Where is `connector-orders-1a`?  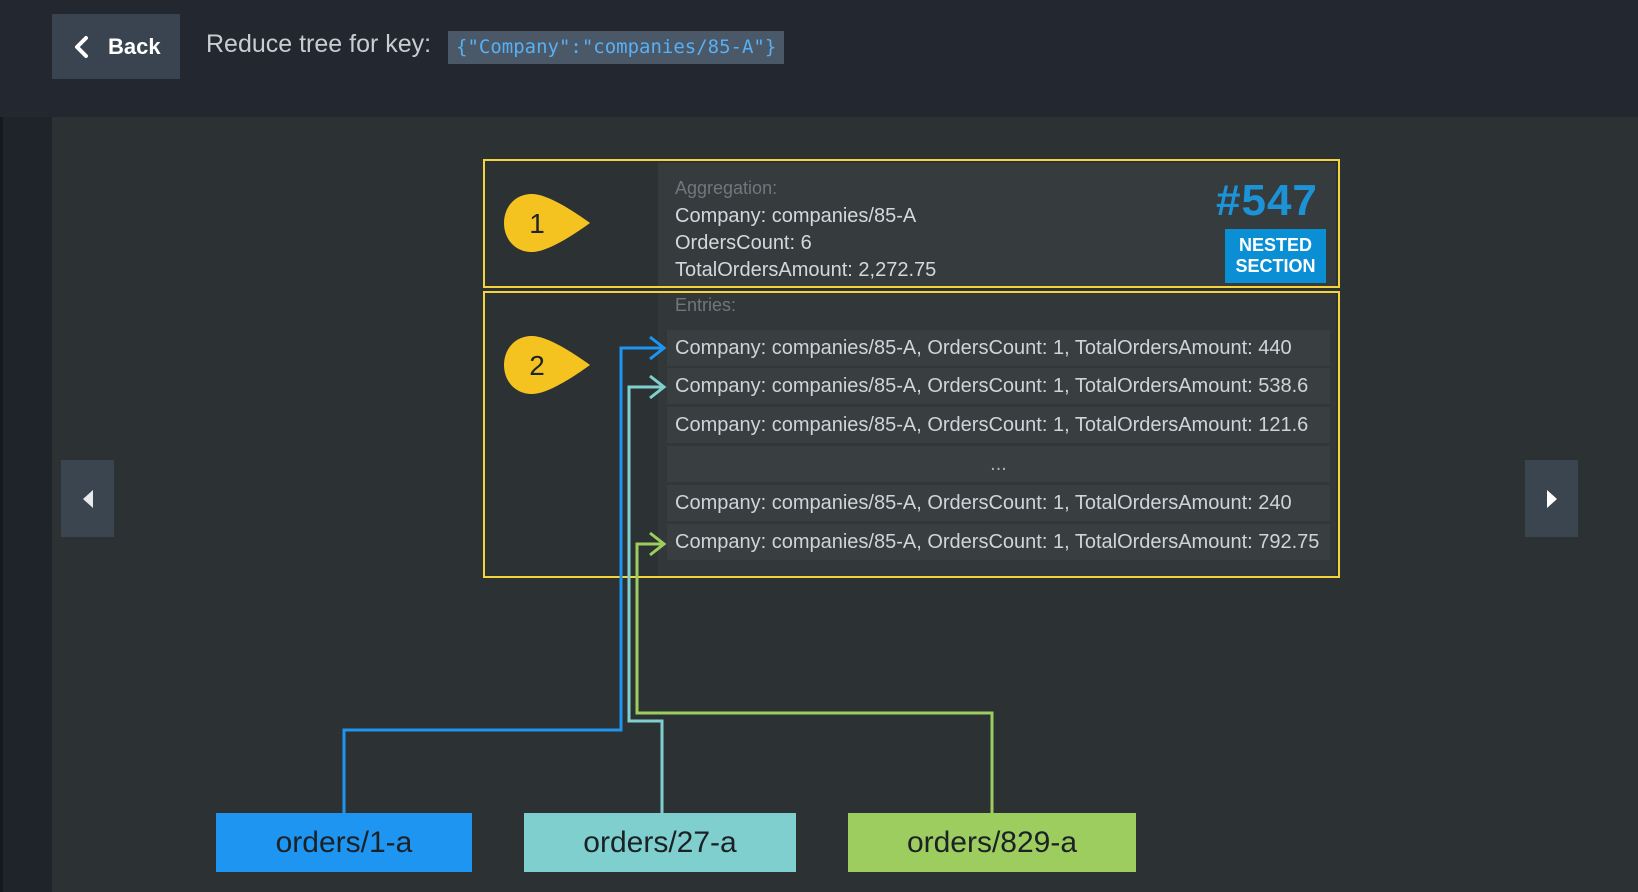 connector-orders-1a is located at coordinates (503, 579).